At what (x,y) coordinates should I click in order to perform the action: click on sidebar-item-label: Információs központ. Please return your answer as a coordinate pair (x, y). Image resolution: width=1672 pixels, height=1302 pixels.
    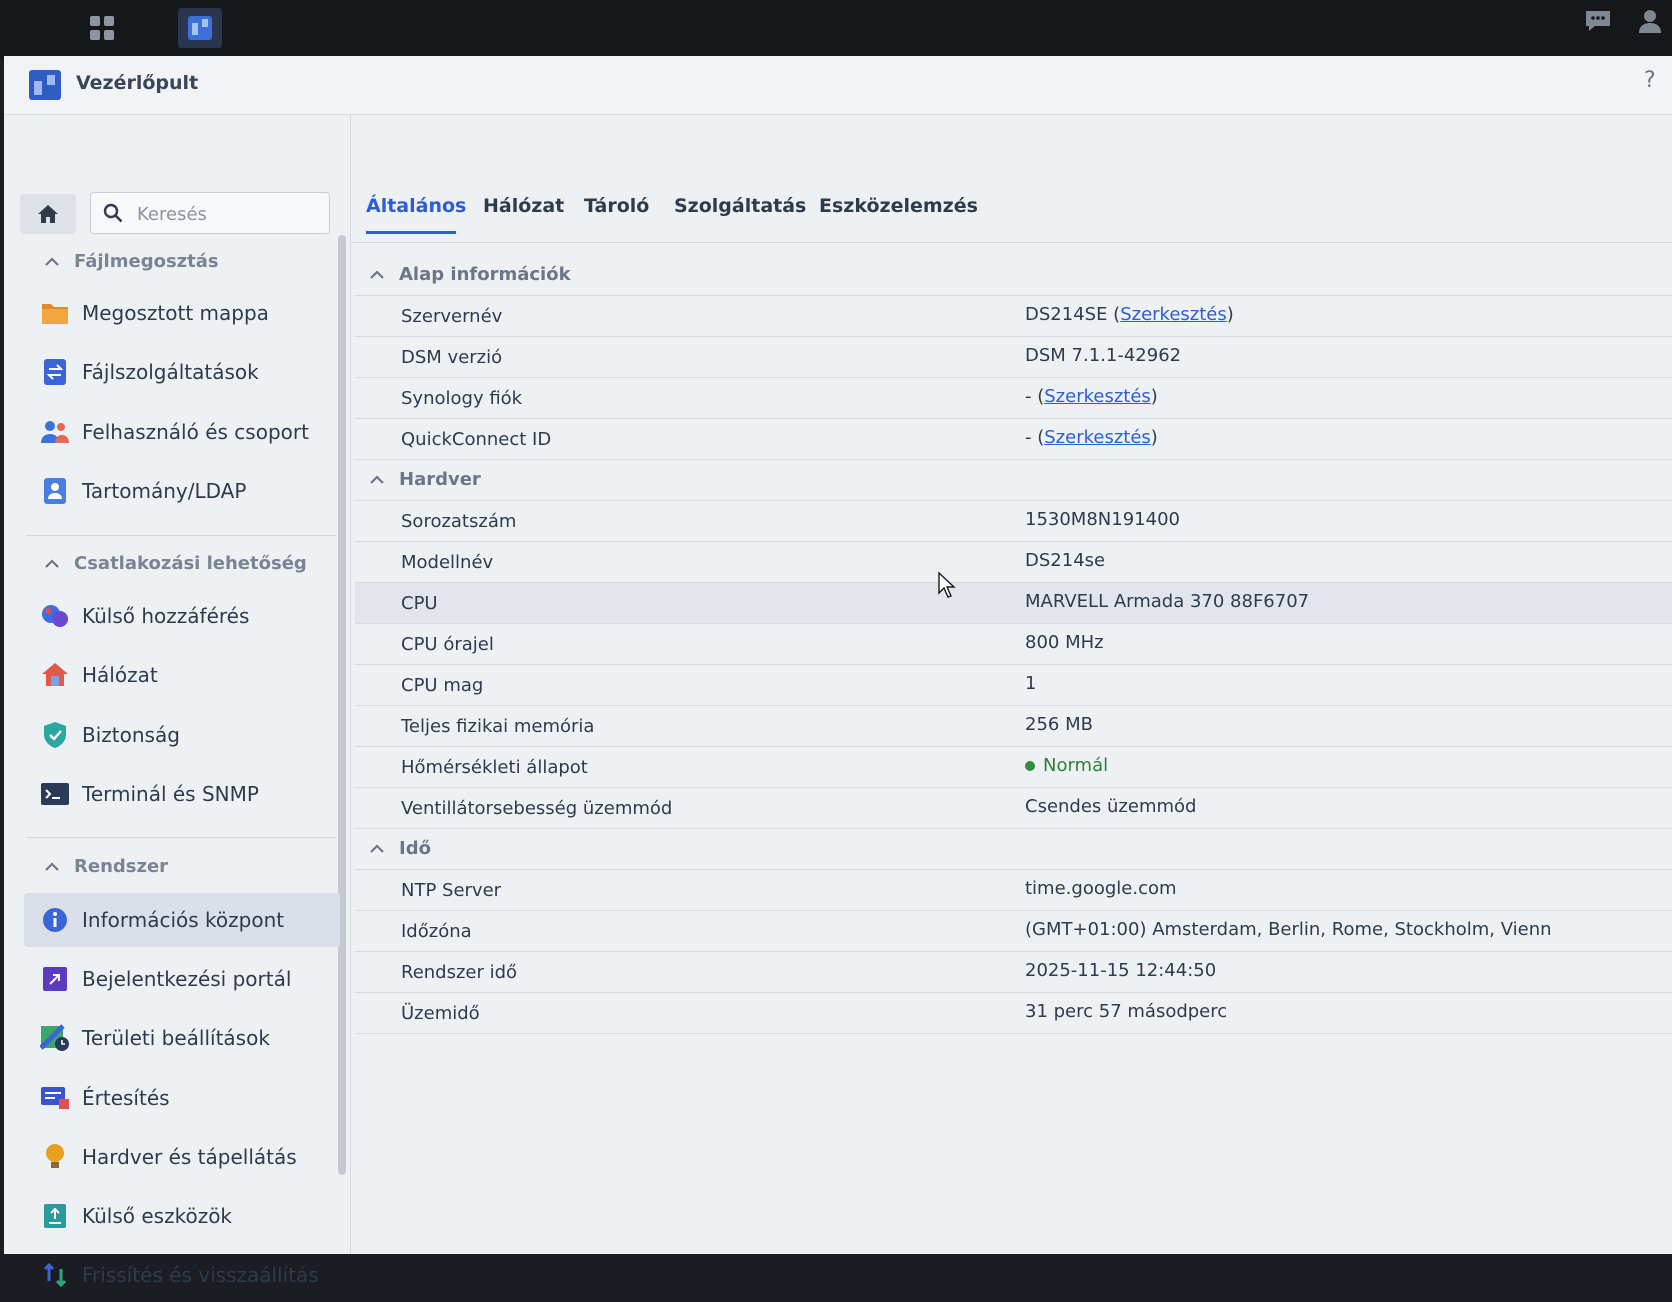
    Looking at the image, I should click on (183, 920).